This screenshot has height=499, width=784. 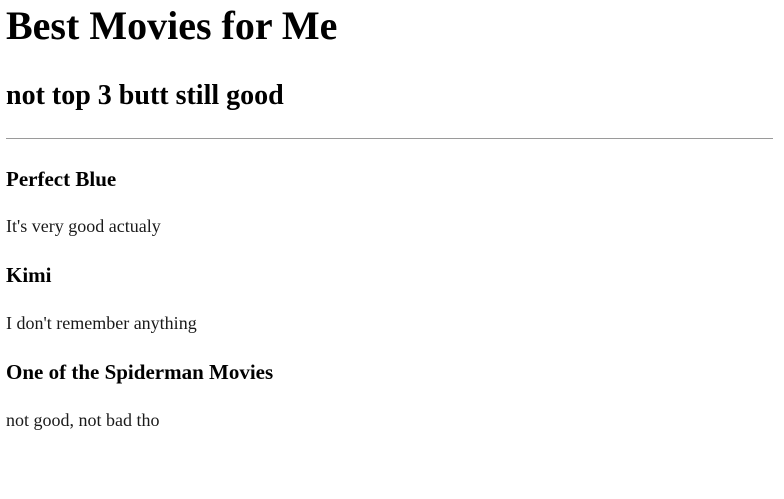 I want to click on page-subtitle: not top 3 butt still good, so click(x=145, y=95).